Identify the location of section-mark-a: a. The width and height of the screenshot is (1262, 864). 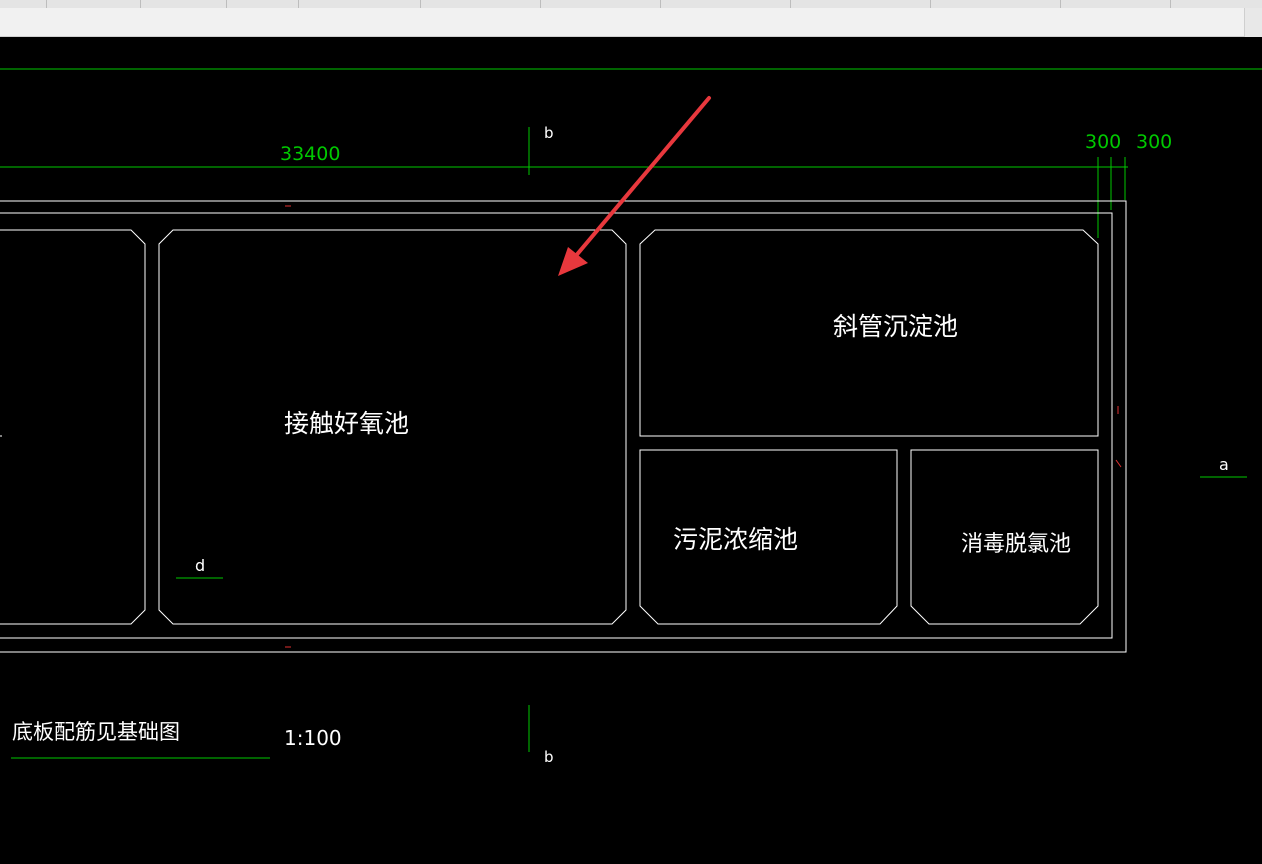
(1224, 464).